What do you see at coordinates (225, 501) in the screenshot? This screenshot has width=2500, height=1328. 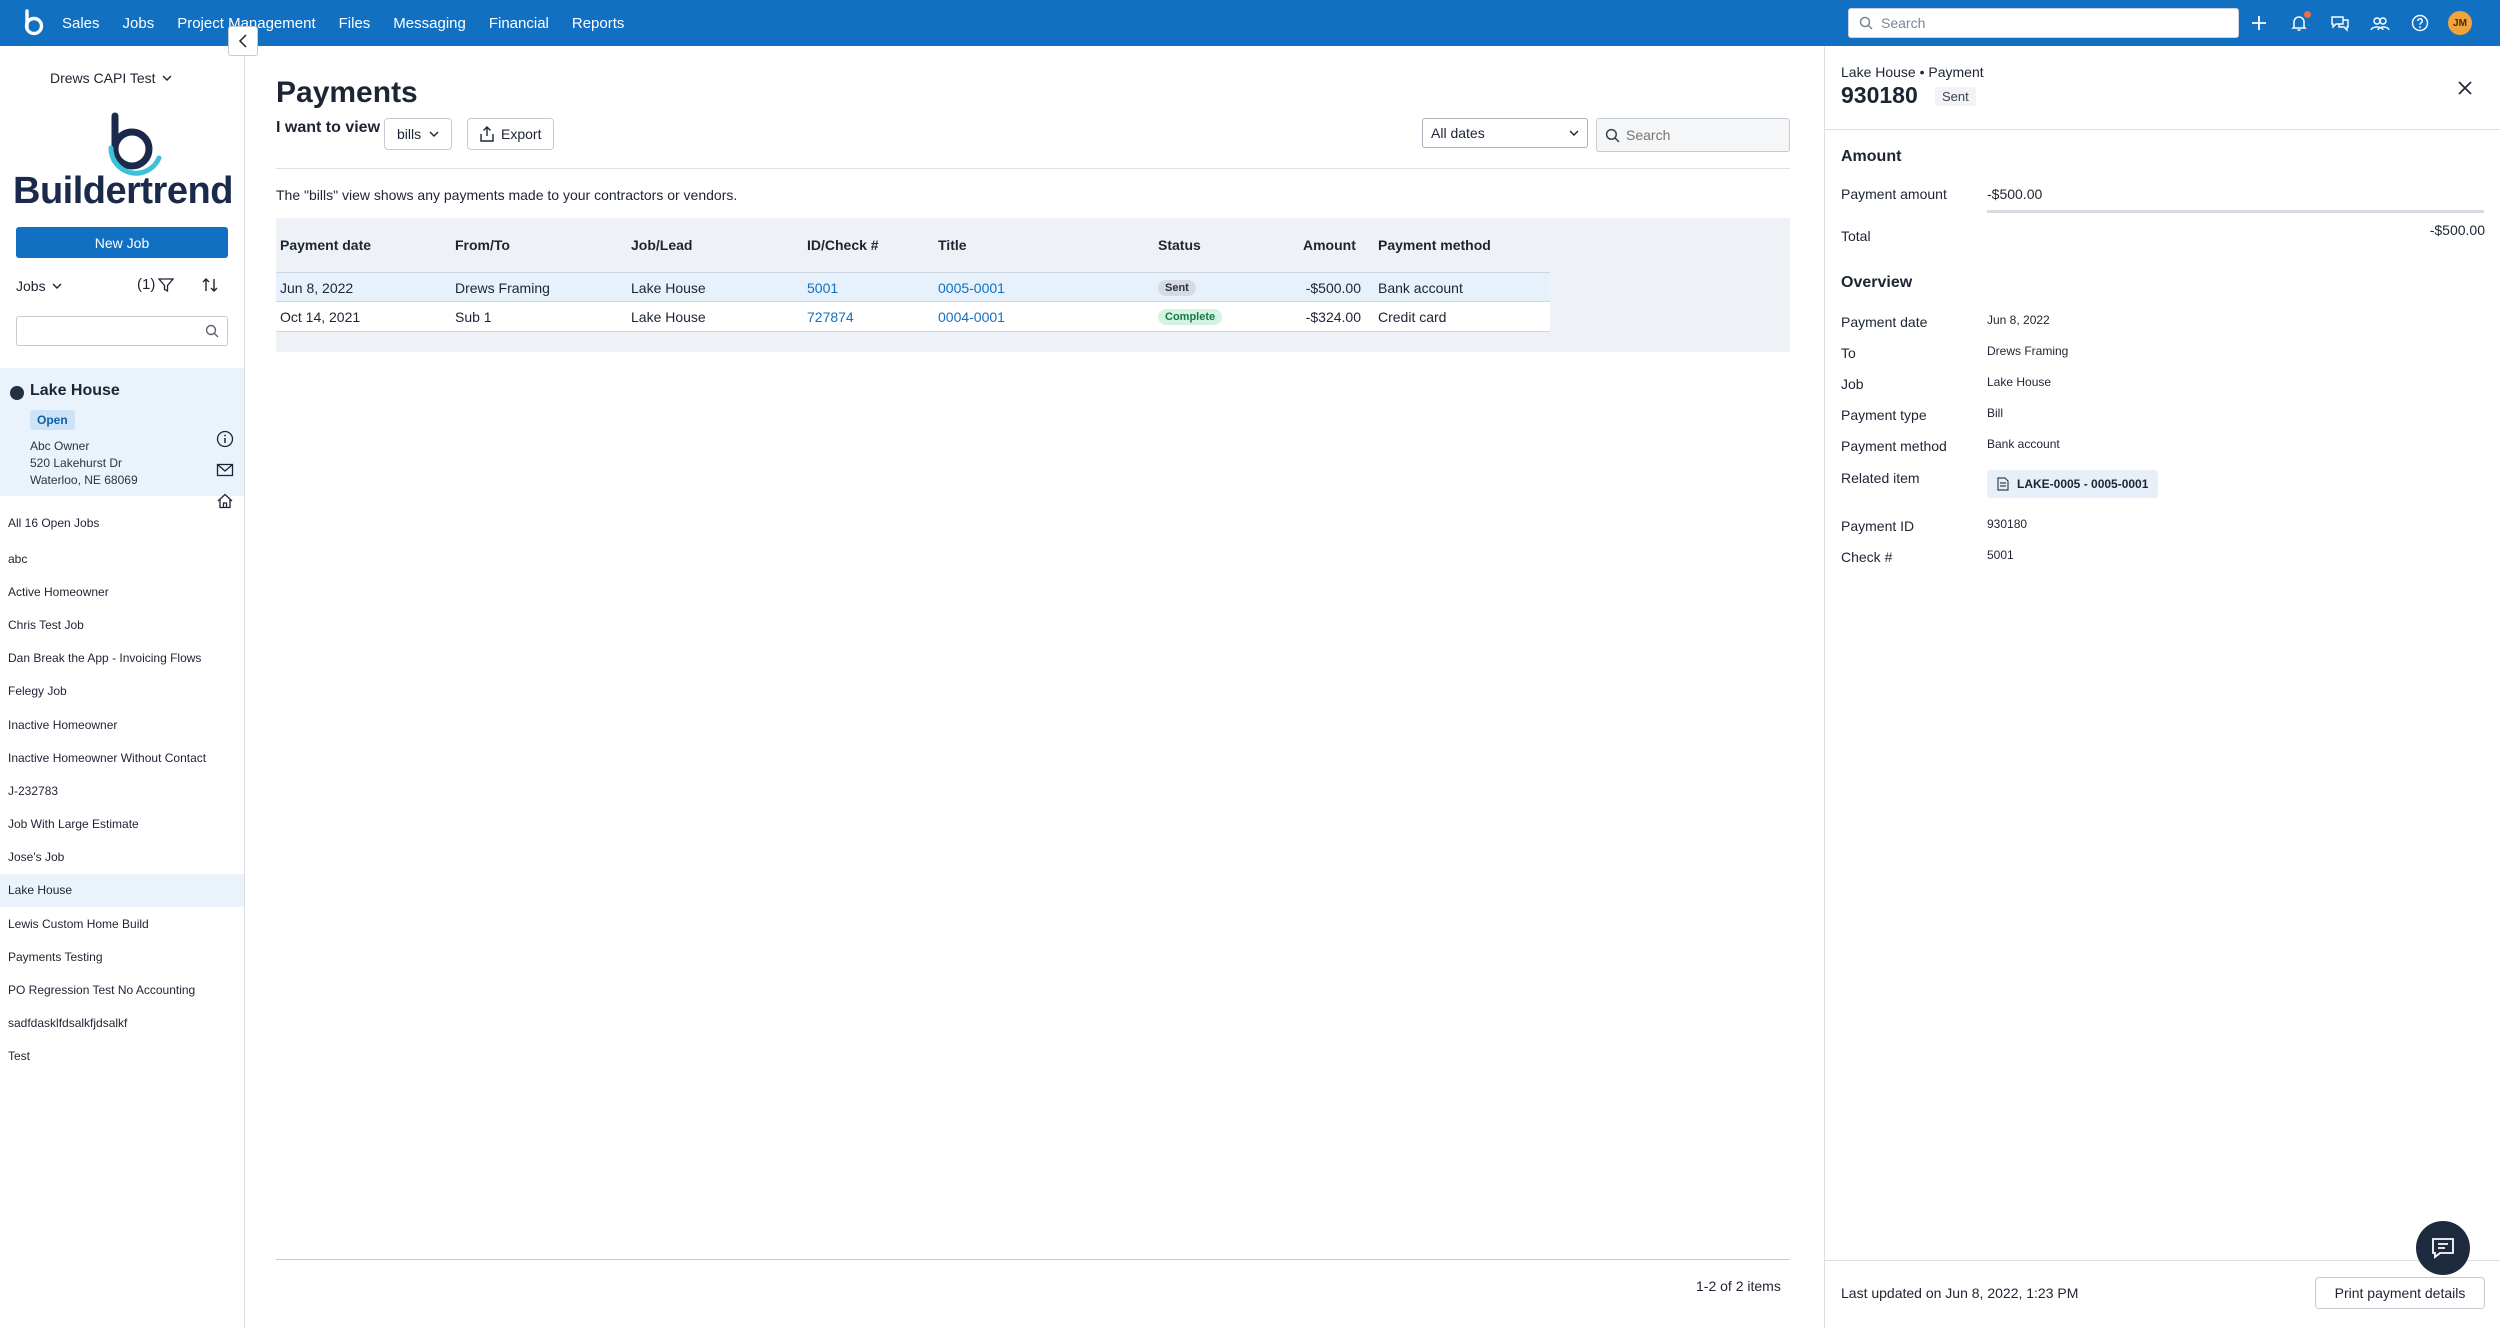 I see `home-icon` at bounding box center [225, 501].